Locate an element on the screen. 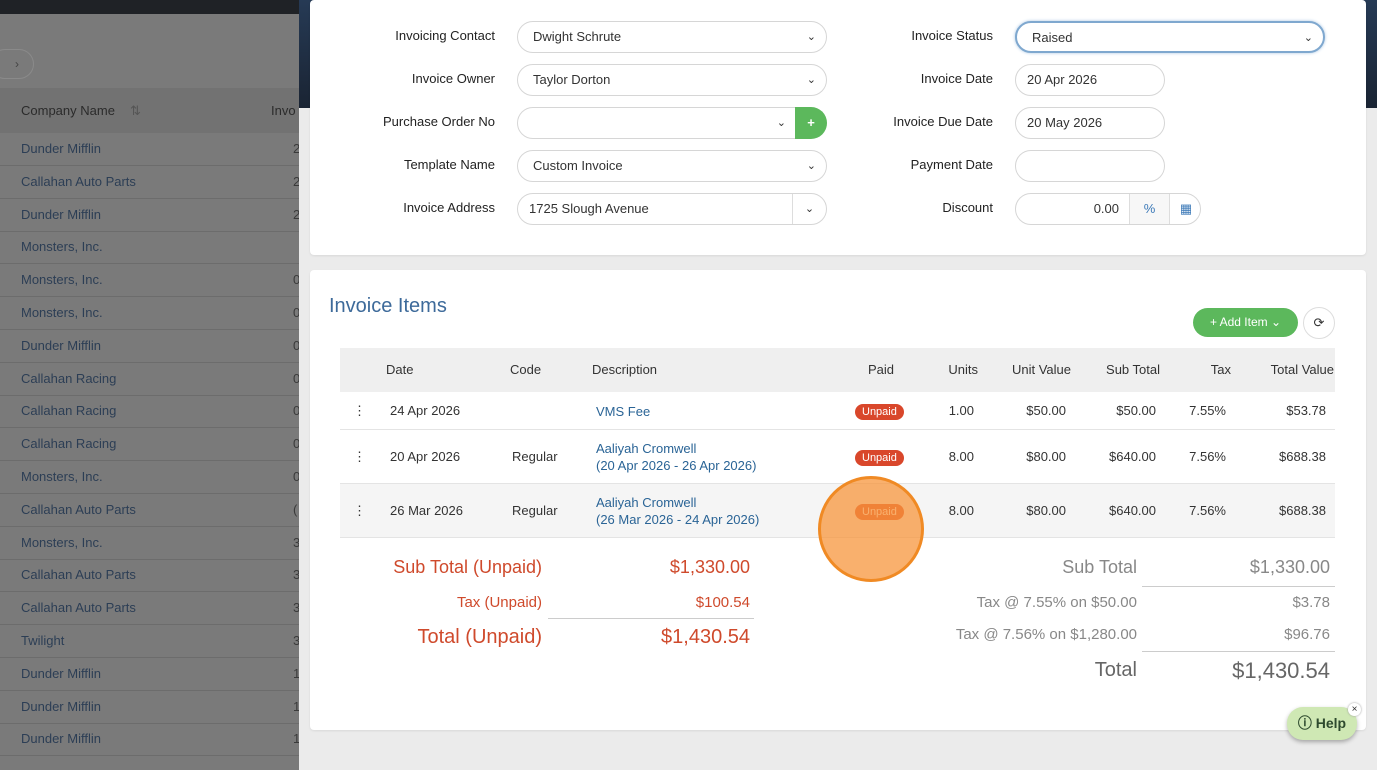 Image resolution: width=1377 pixels, height=770 pixels. label: Invoice Owner is located at coordinates (453, 78).